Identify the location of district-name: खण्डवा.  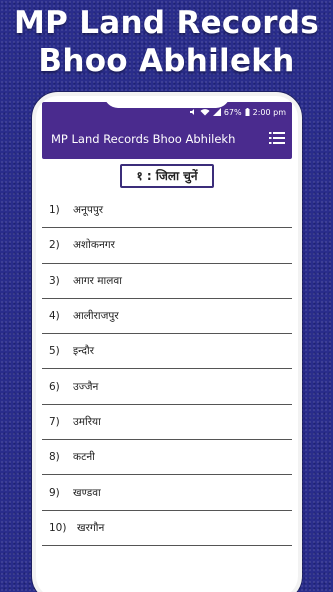
(87, 492).